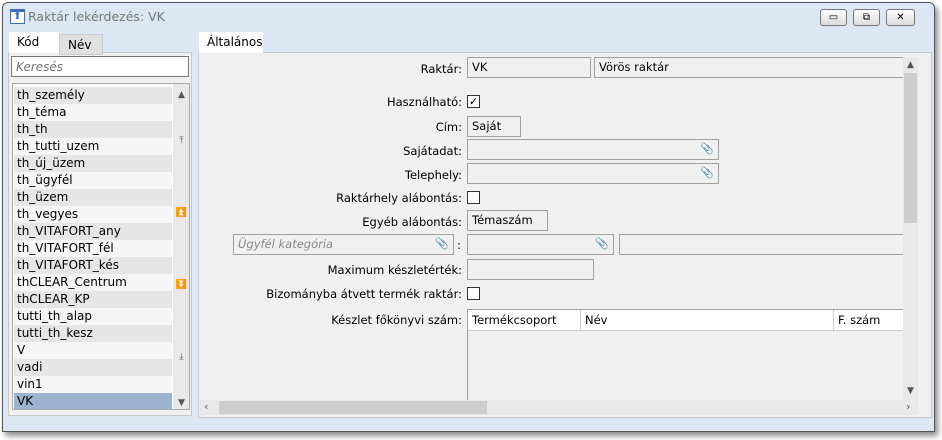  I want to click on list-item: thCLEAR_Centrum, so click(93, 282).